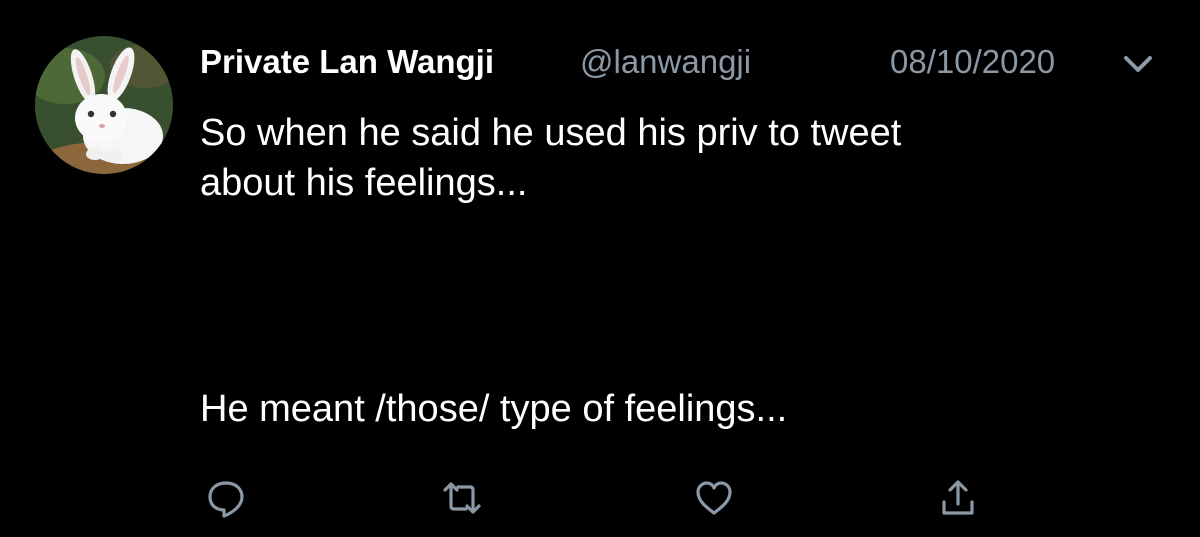 Image resolution: width=1200 pixels, height=537 pixels. I want to click on rabbit-avatar-image, so click(104, 105).